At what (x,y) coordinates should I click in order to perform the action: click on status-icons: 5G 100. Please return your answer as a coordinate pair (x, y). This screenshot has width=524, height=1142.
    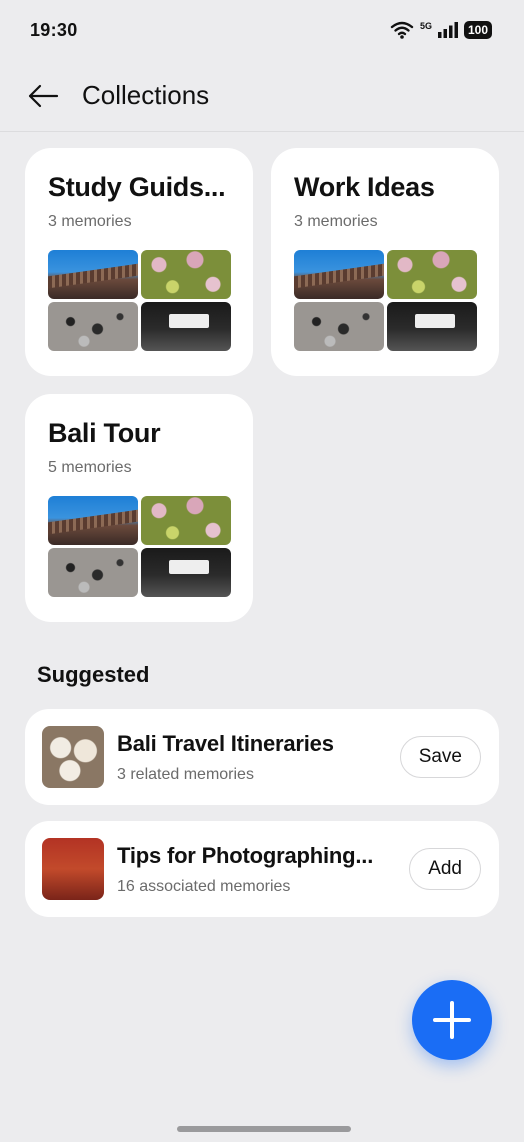
    Looking at the image, I should click on (441, 30).